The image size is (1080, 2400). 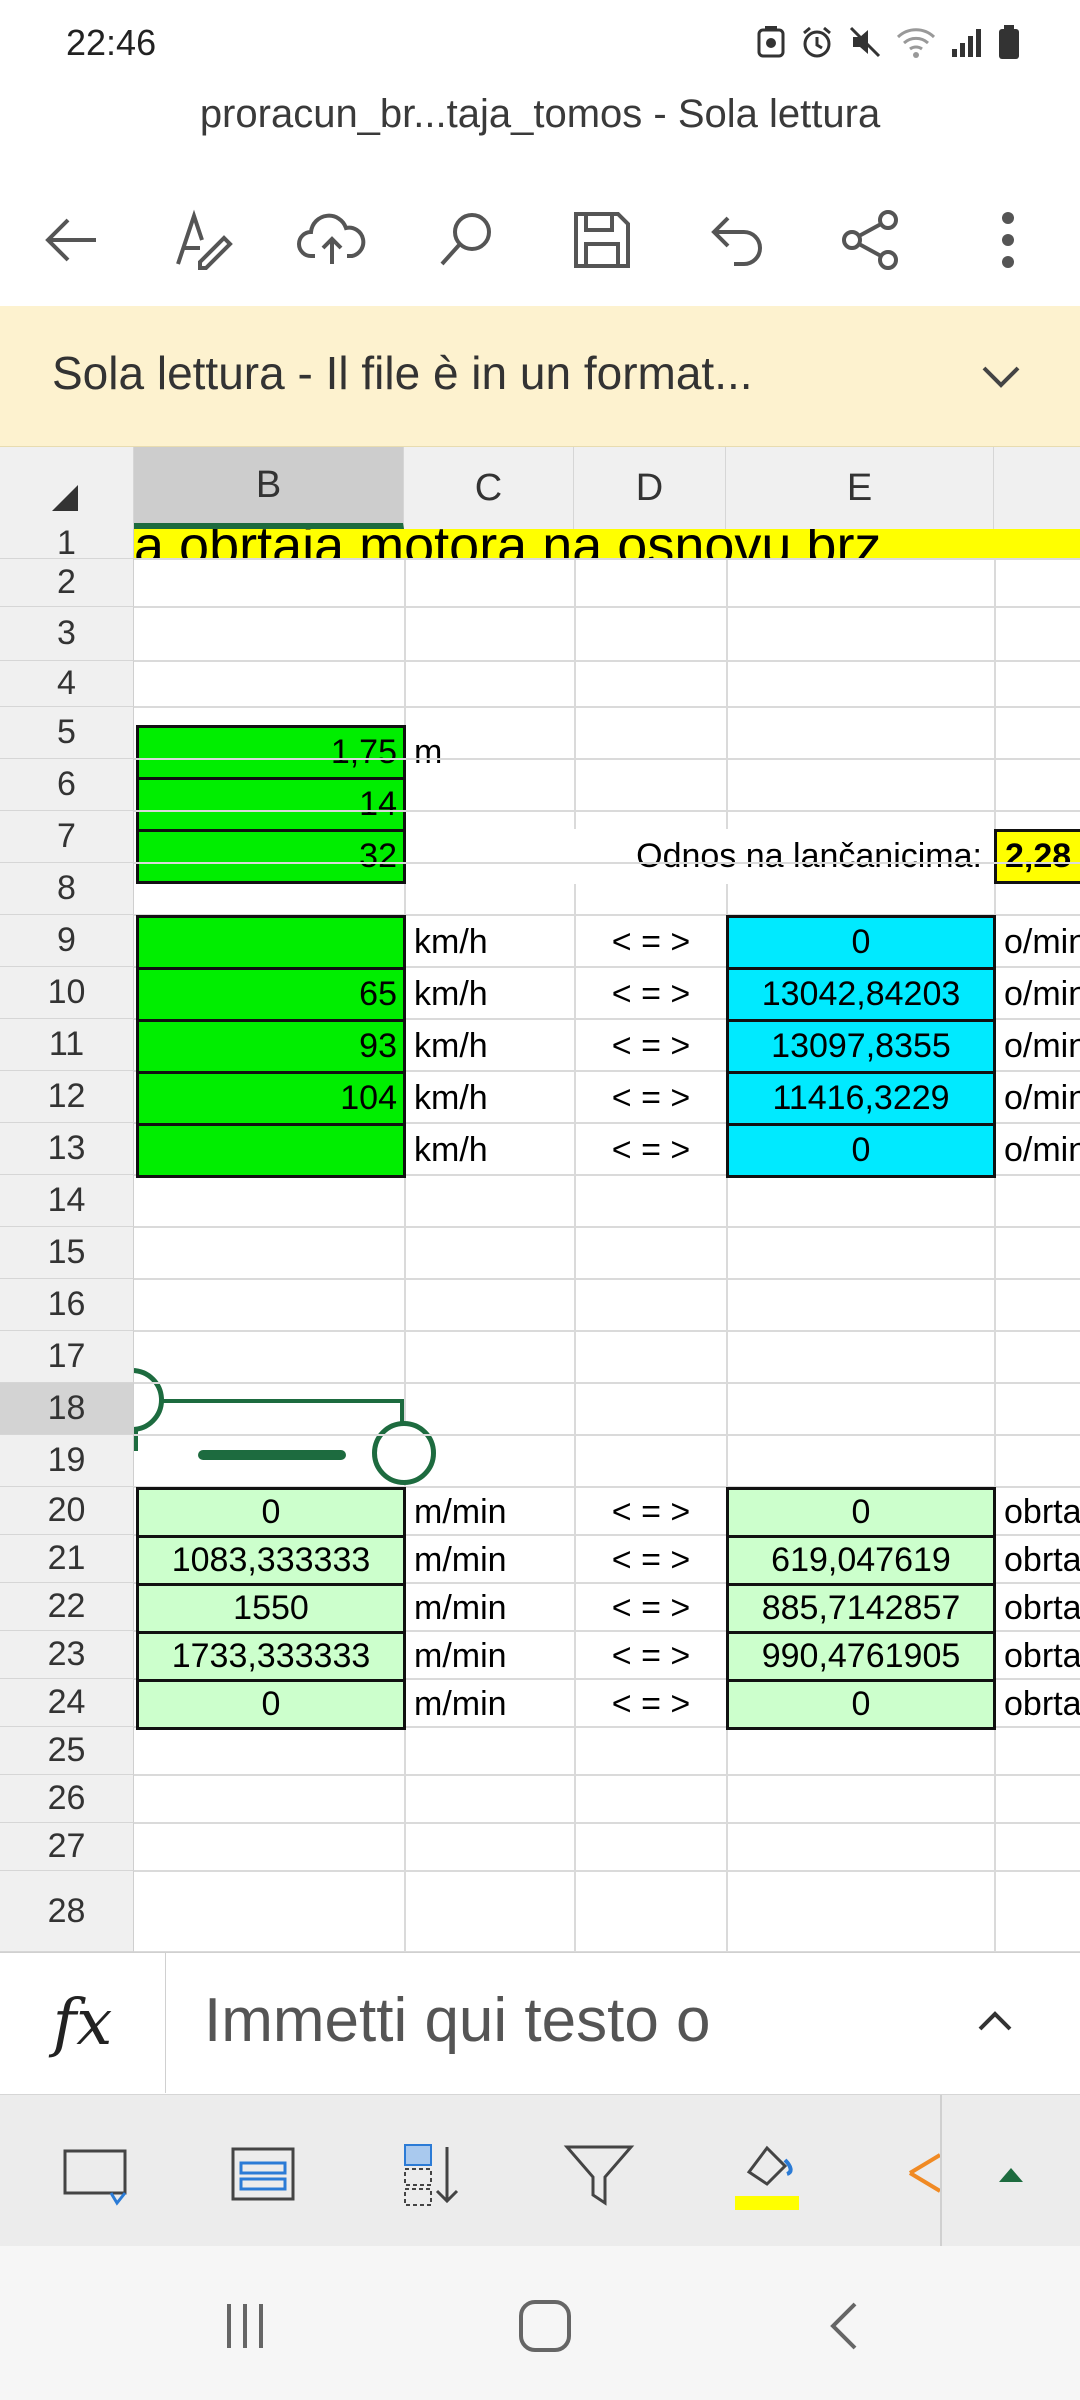 What do you see at coordinates (263, 2174) in the screenshot?
I see `sheet-view-button` at bounding box center [263, 2174].